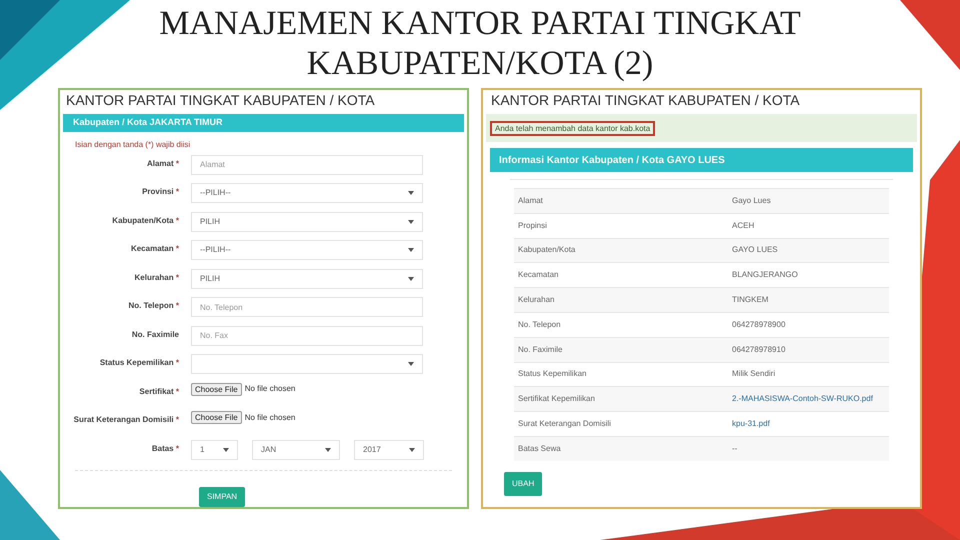 The height and width of the screenshot is (540, 960). Describe the element at coordinates (532, 226) in the screenshot. I see `table-cell-text: Propinsi` at that location.